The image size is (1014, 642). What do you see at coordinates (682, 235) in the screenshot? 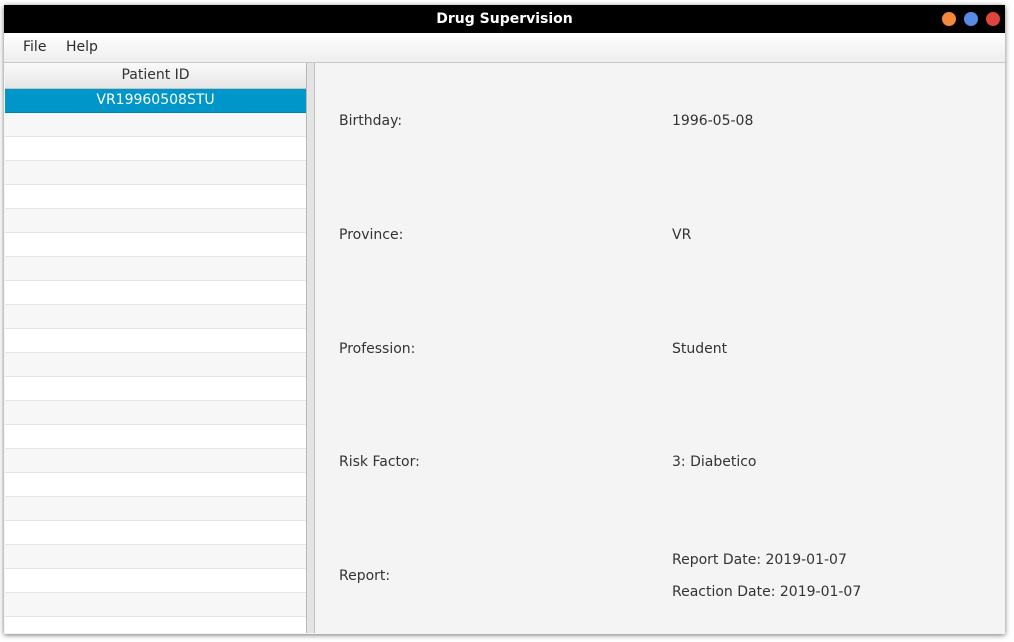
I see `province-value: VR` at bounding box center [682, 235].